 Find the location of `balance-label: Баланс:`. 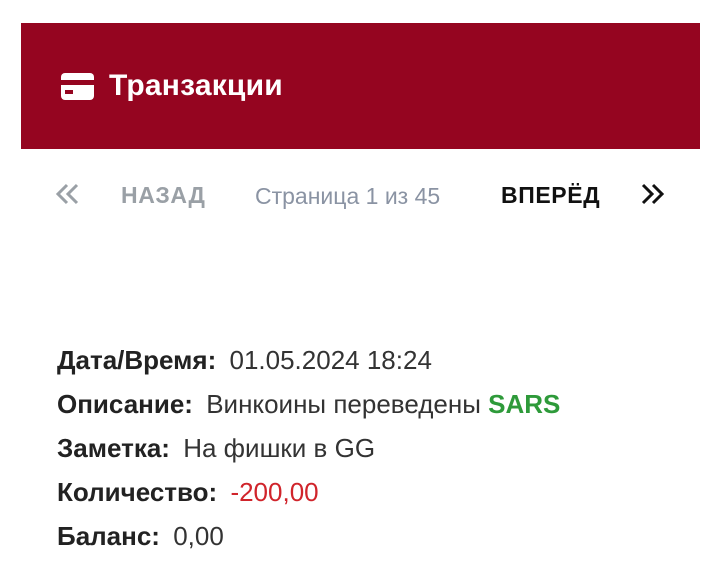

balance-label: Баланс: is located at coordinates (108, 536).